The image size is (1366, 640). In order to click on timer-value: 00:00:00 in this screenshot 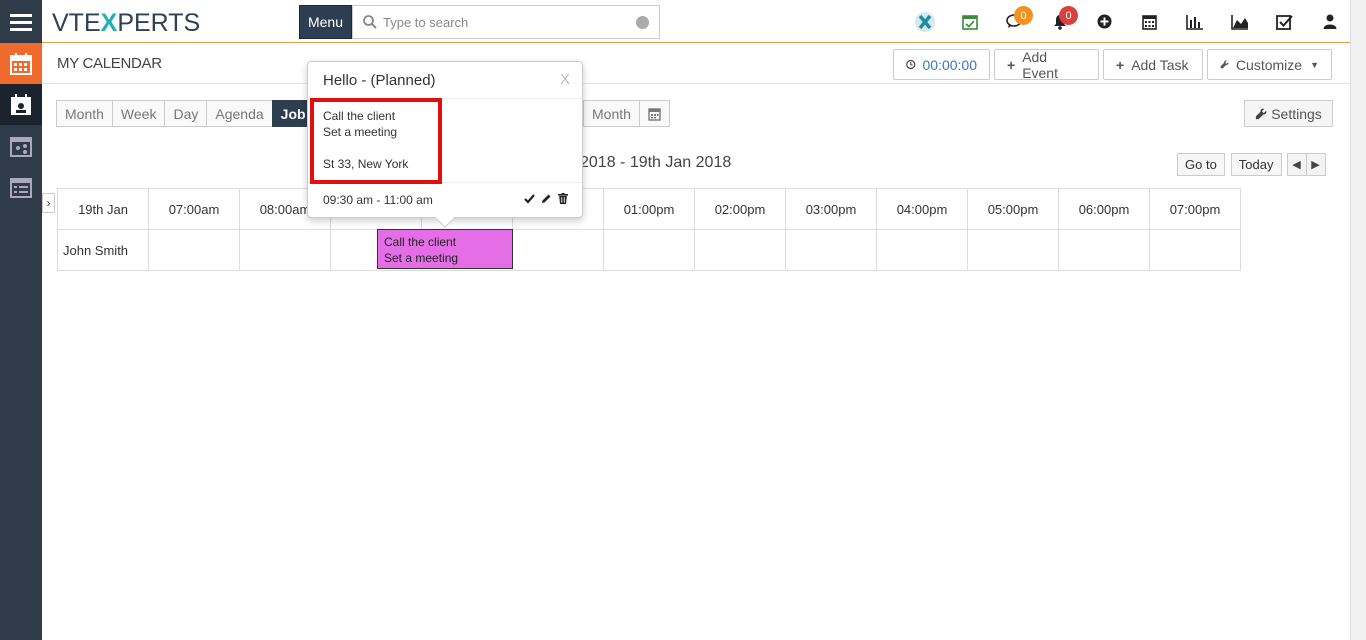, I will do `click(950, 64)`.